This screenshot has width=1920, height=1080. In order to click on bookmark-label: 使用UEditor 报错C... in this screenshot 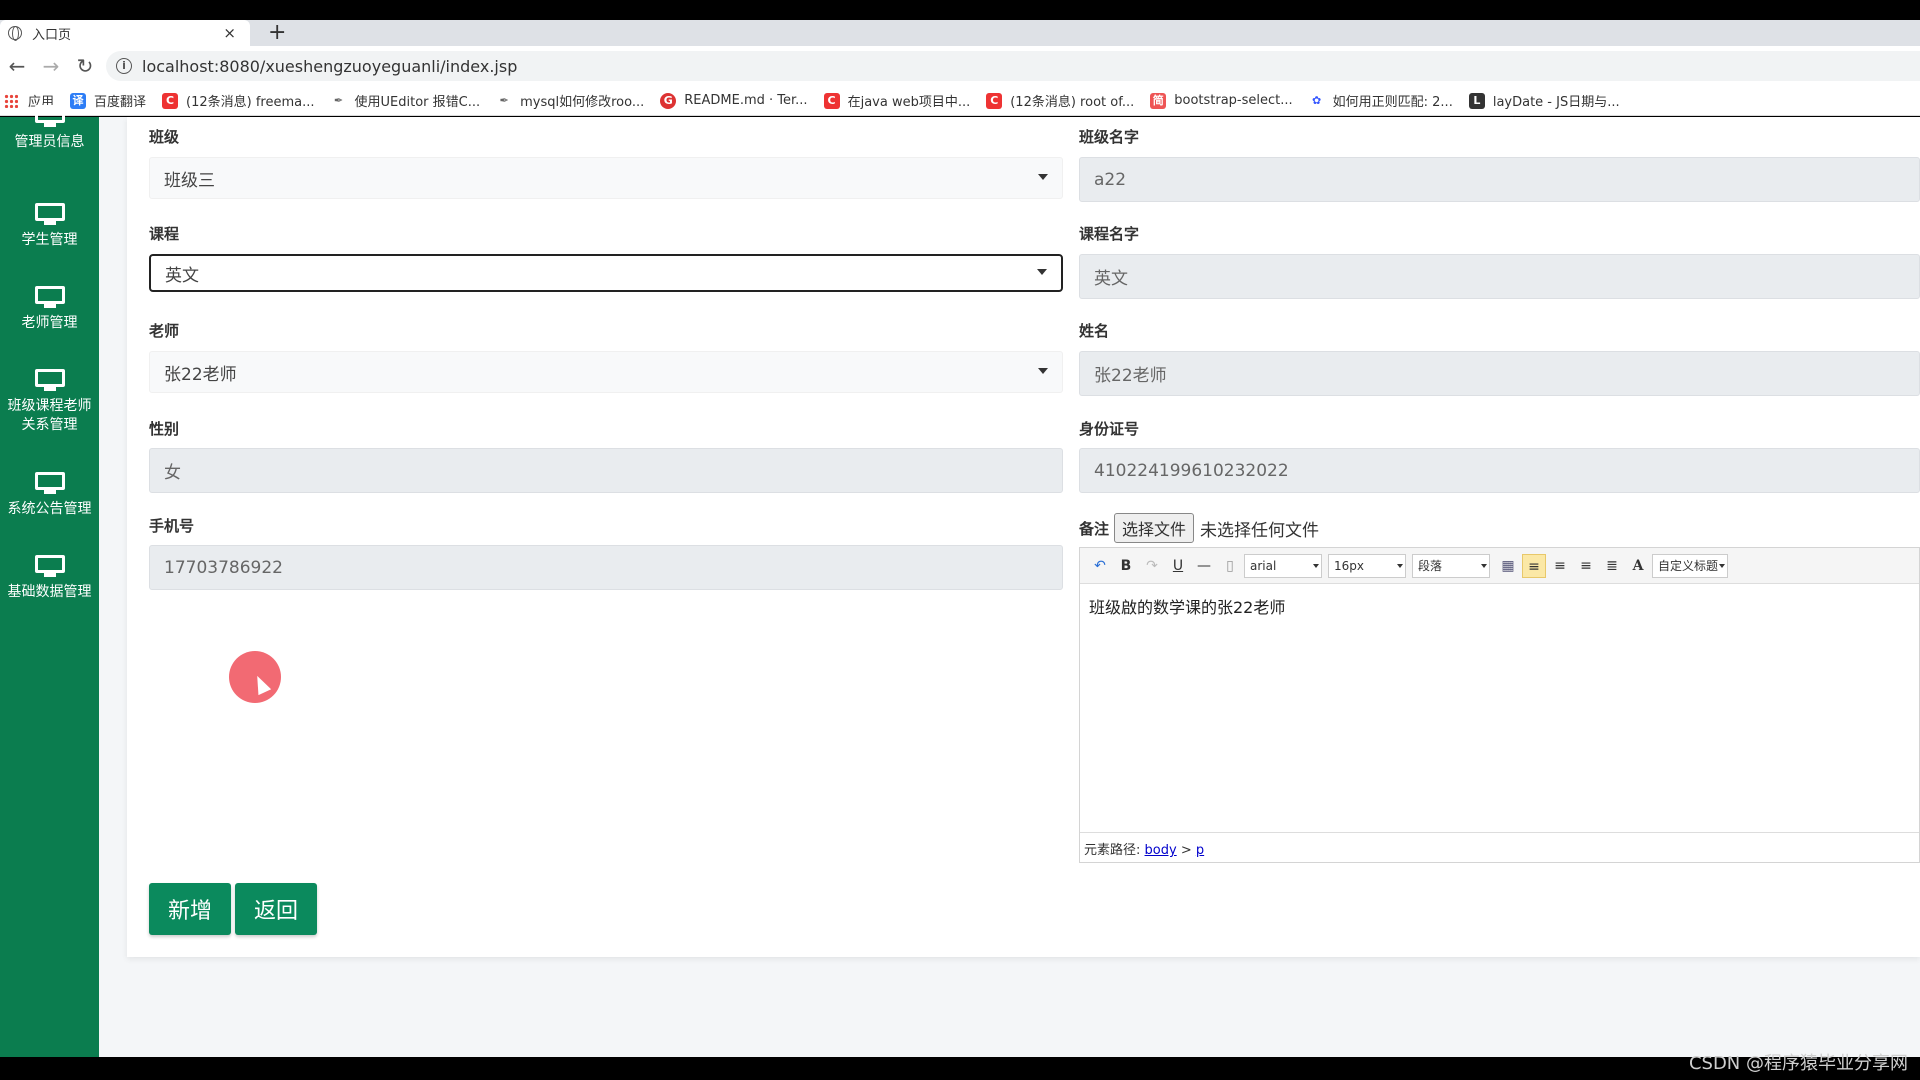, I will do `click(417, 102)`.